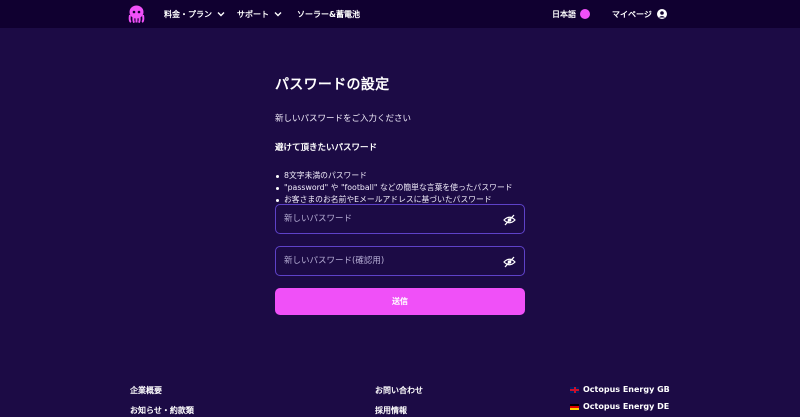 The height and width of the screenshot is (417, 800). I want to click on footer-link-careers: 採用情報, so click(391, 410).